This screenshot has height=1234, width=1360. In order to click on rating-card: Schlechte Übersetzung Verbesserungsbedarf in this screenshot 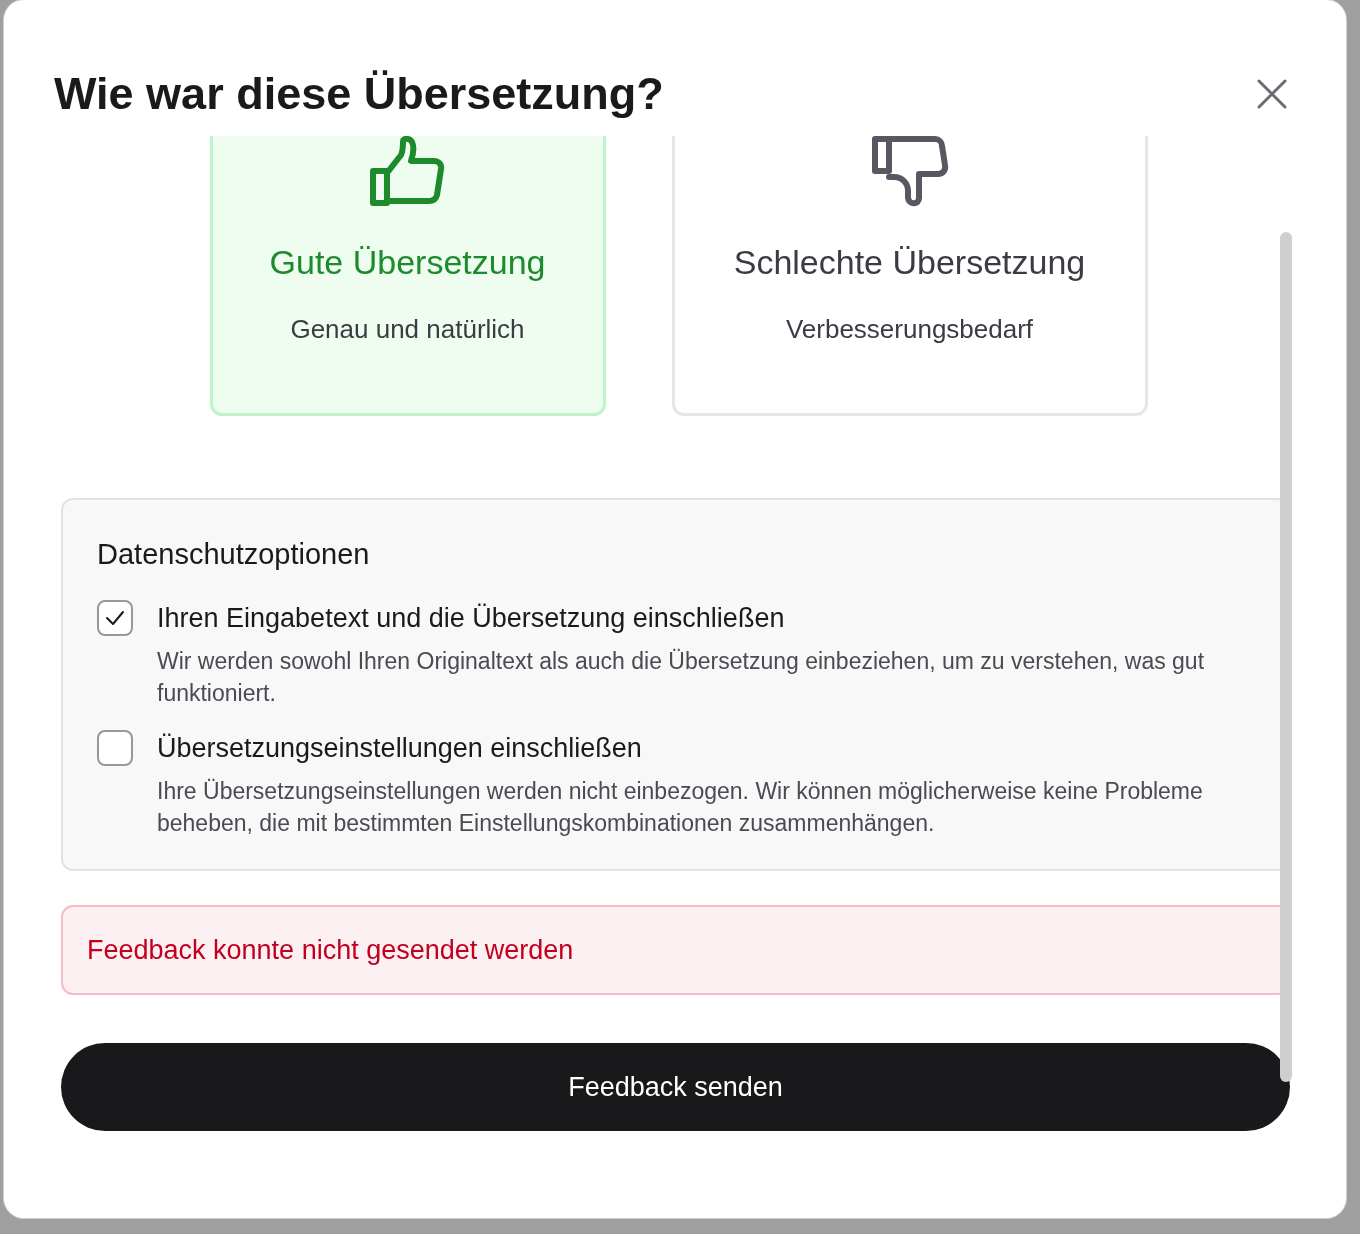, I will do `click(909, 276)`.